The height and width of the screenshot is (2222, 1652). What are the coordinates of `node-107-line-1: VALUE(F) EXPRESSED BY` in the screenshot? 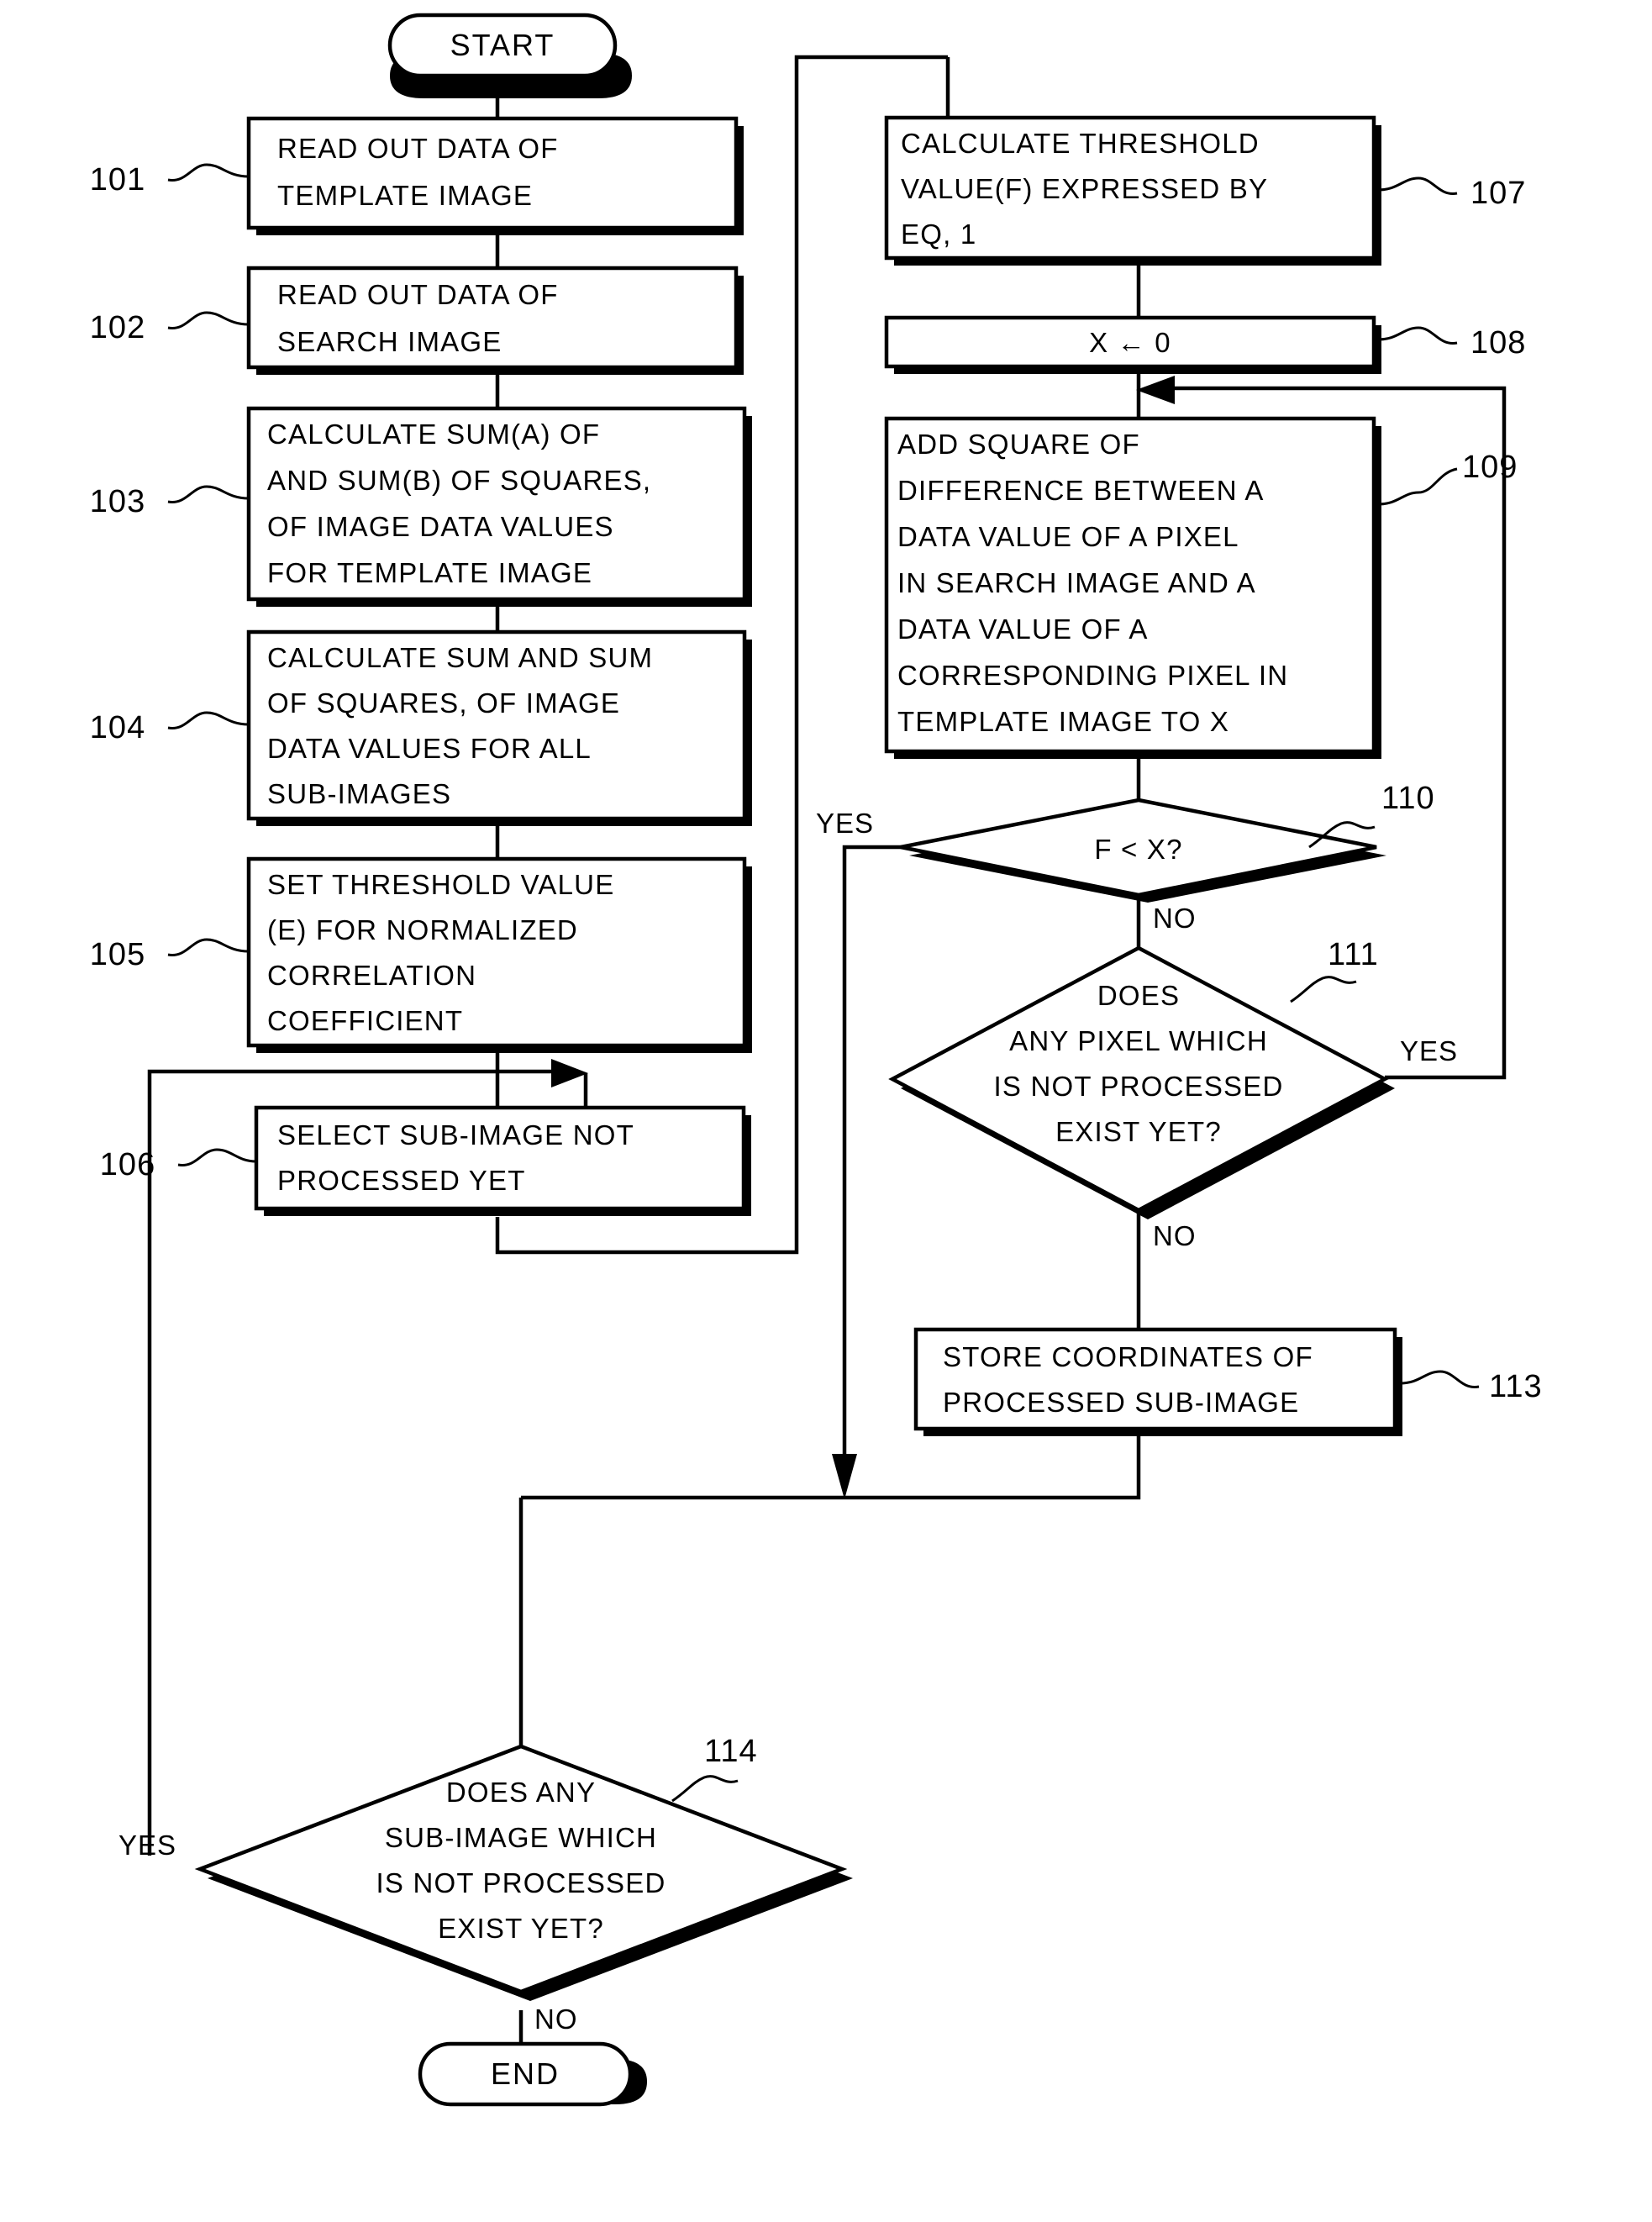 It's located at (1085, 188).